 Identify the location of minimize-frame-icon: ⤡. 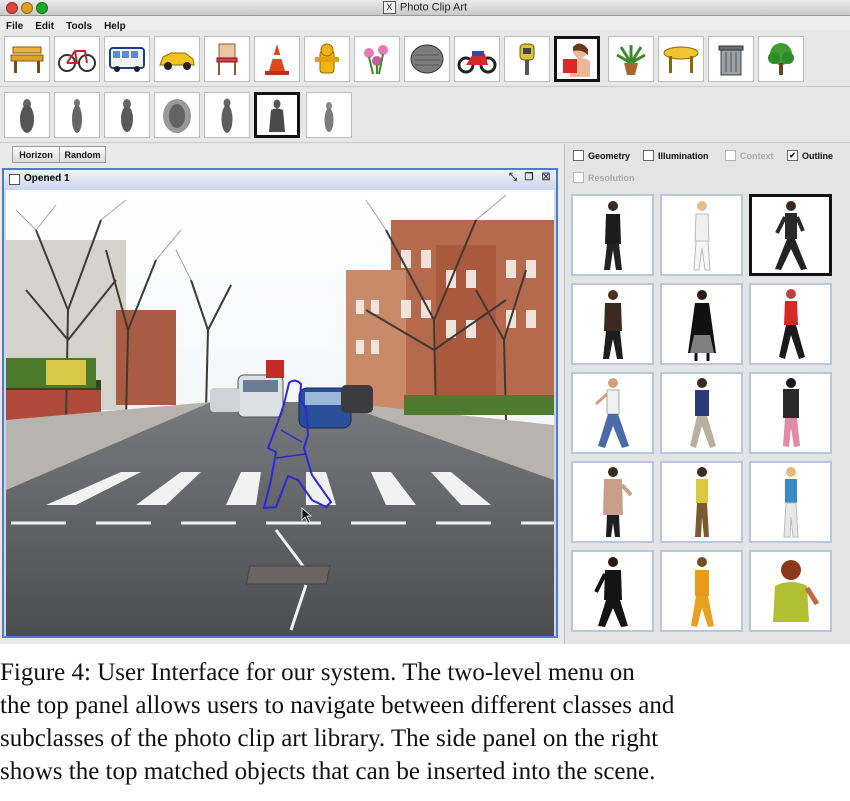
(513, 178).